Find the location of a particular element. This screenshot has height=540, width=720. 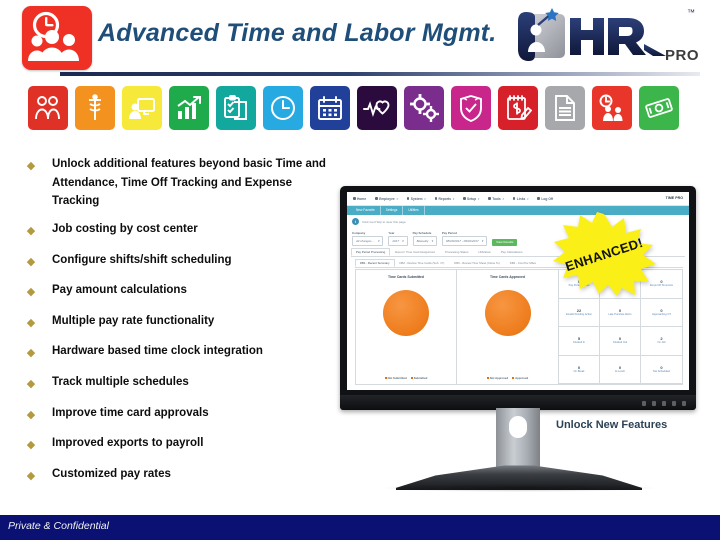

document-lines-icon is located at coordinates (565, 108).